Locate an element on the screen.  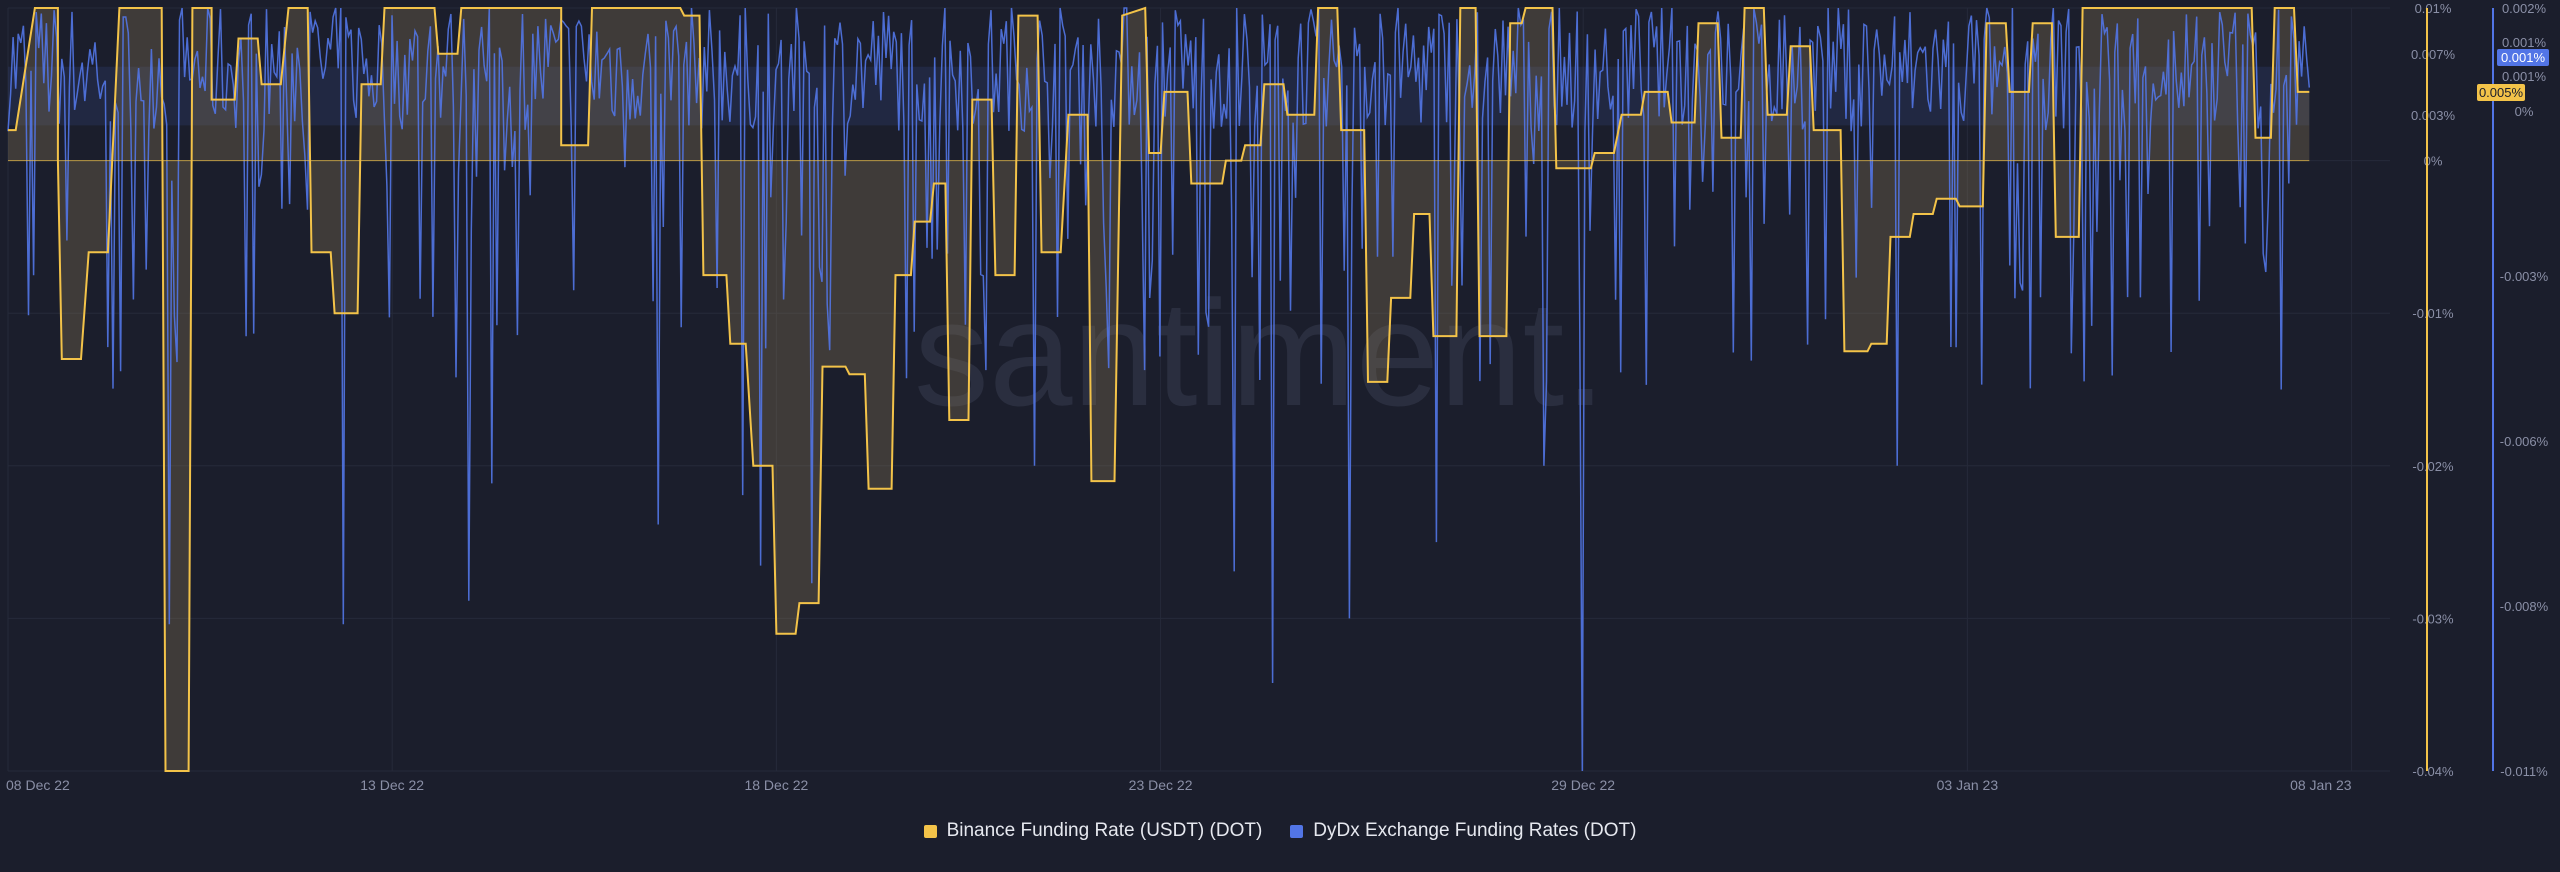
x-axis-tick-label: 08 Jan 23 is located at coordinates (2321, 785).